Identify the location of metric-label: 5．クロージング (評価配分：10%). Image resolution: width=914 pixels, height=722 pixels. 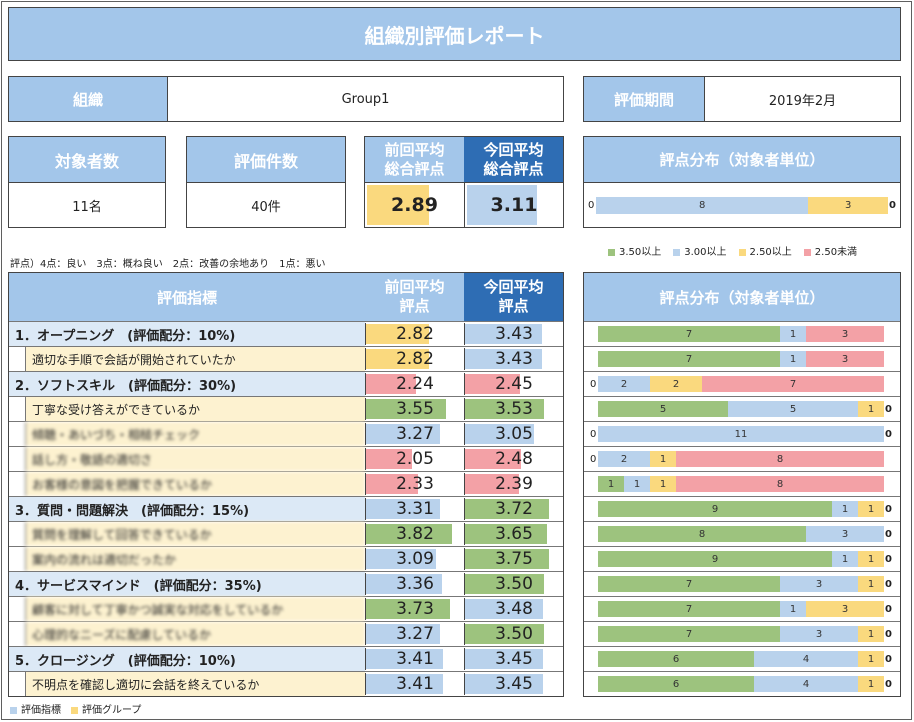
(187, 659).